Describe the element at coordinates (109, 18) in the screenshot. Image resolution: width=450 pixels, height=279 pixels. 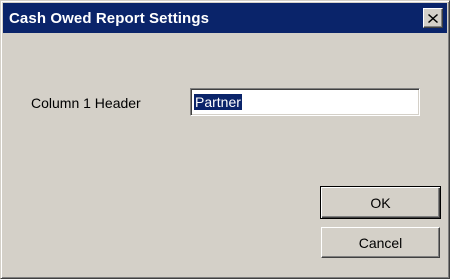
I see `dialog-title: Cash Owed Report Settings` at that location.